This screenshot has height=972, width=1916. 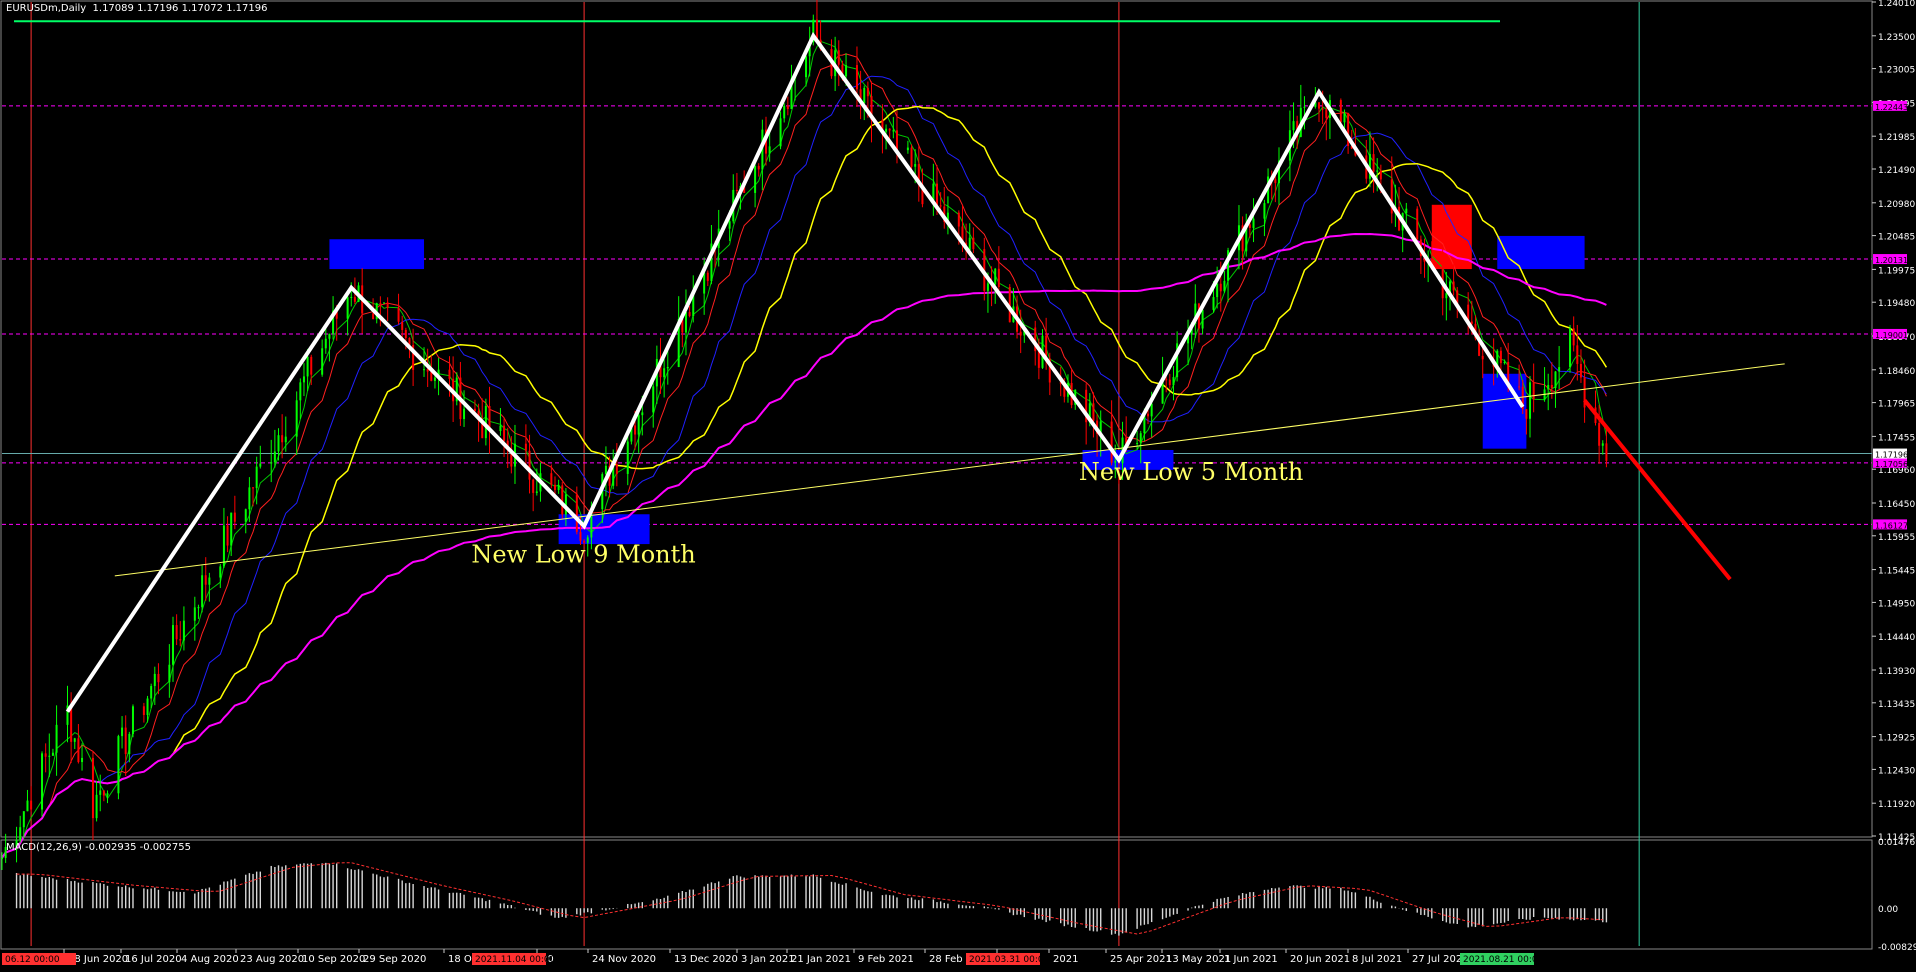 I want to click on time-label: 2021, so click(x=1065, y=959).